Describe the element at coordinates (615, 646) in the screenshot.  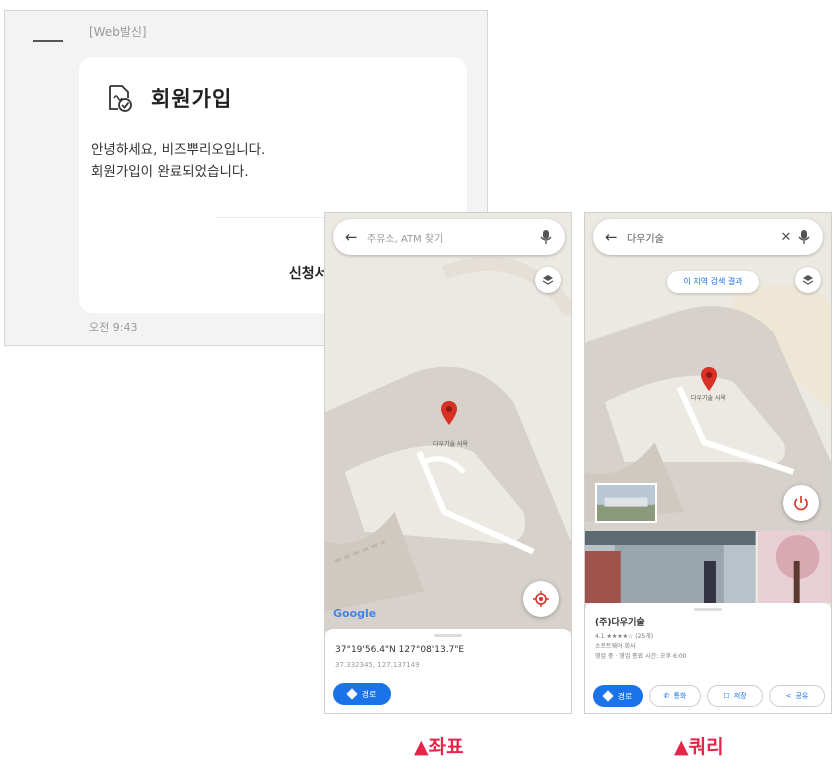
I see `place-category: 소프트웨어 회사` at that location.